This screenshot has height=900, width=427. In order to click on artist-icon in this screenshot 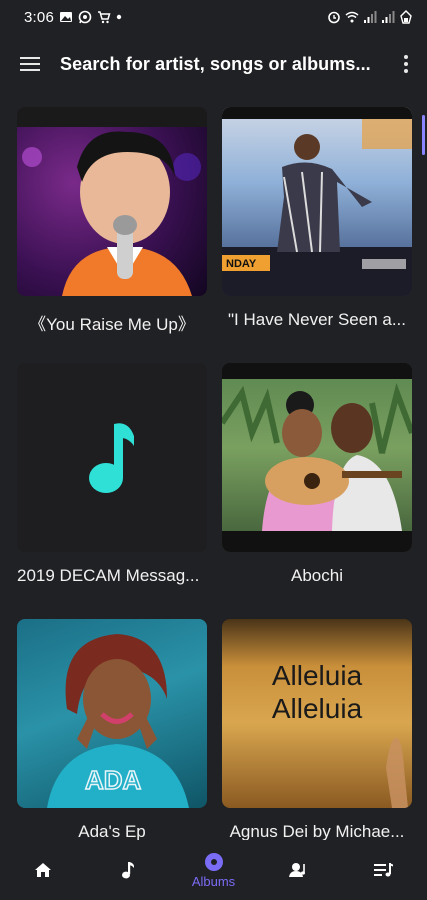, I will do `click(296, 870)`.